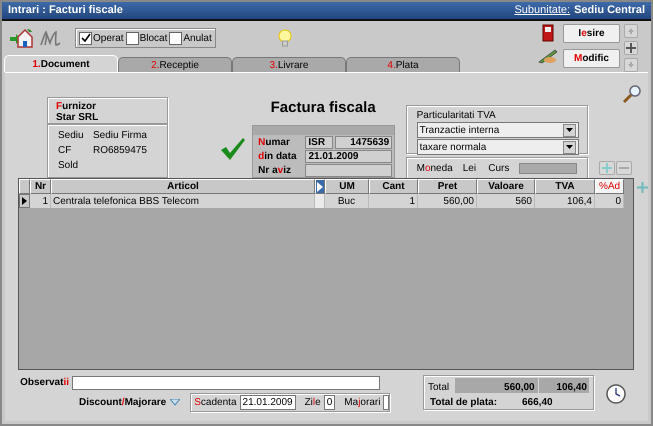  Describe the element at coordinates (565, 201) in the screenshot. I see `table-cell: 106,4` at that location.